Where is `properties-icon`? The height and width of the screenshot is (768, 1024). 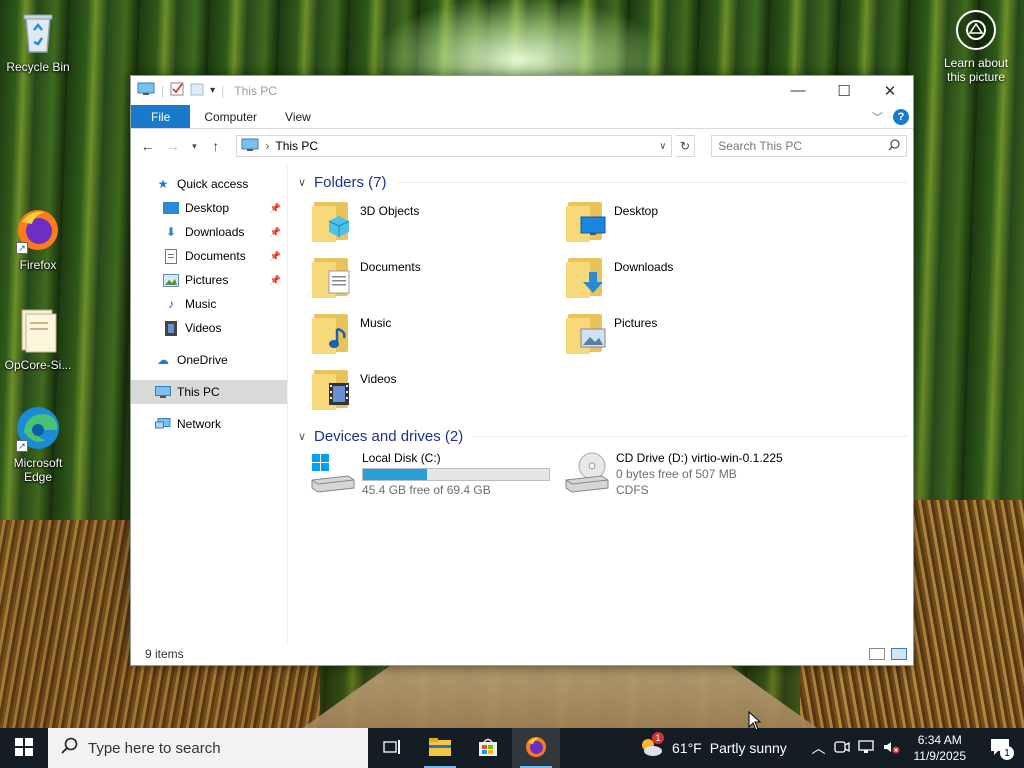
properties-icon is located at coordinates (177, 90).